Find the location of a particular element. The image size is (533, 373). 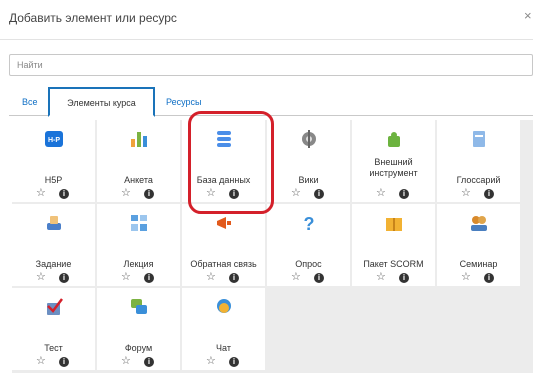

wiki-icon is located at coordinates (309, 139).